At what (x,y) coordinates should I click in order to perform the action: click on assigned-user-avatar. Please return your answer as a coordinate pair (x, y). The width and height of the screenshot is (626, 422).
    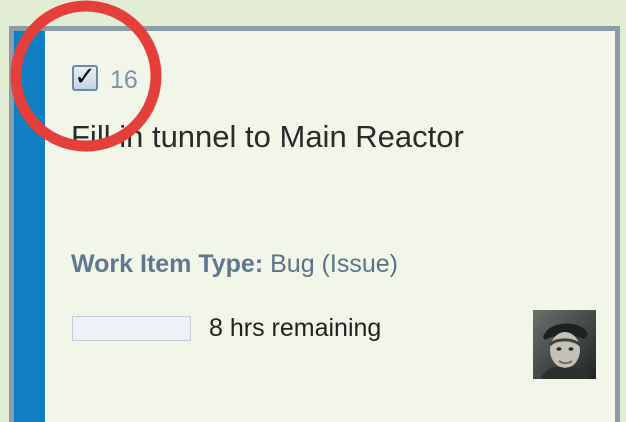
    Looking at the image, I should click on (564, 344).